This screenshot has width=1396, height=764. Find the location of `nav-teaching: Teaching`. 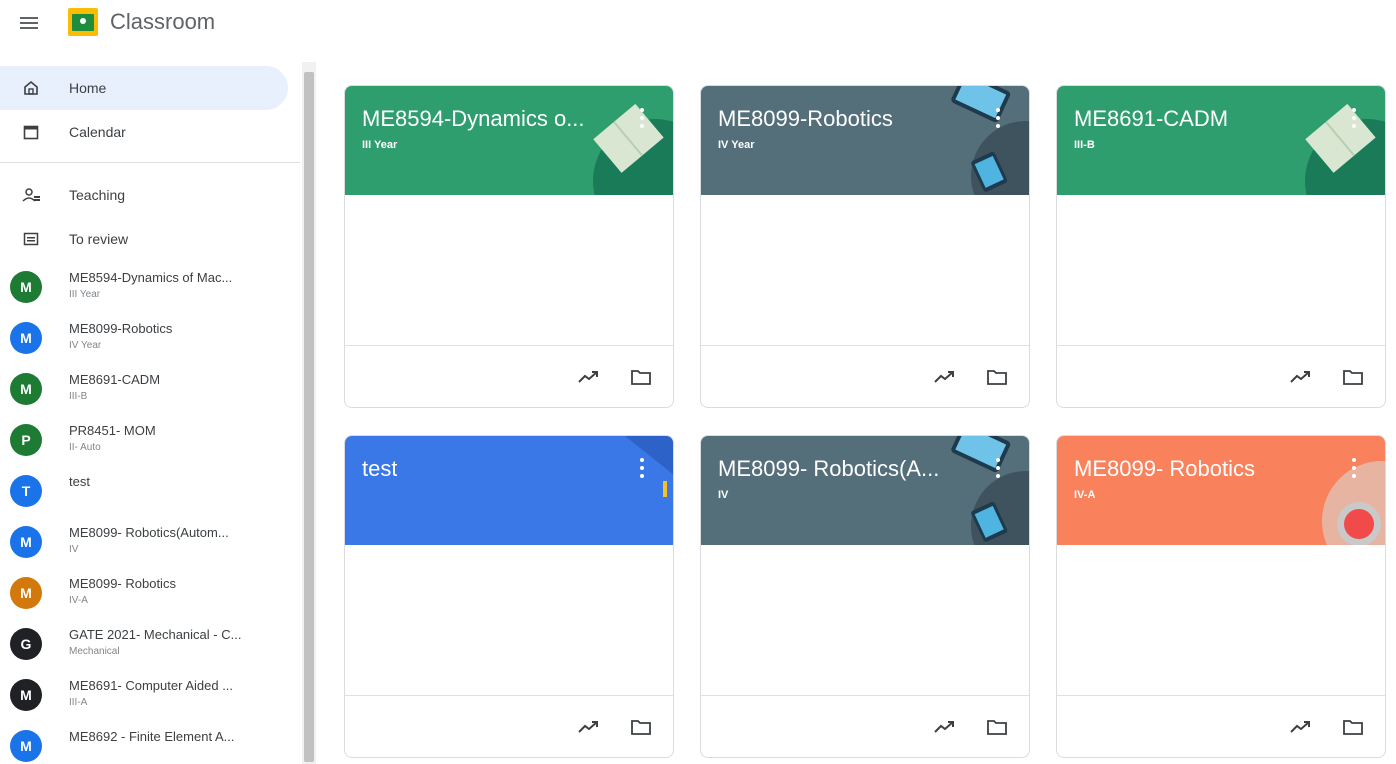

nav-teaching: Teaching is located at coordinates (144, 195).